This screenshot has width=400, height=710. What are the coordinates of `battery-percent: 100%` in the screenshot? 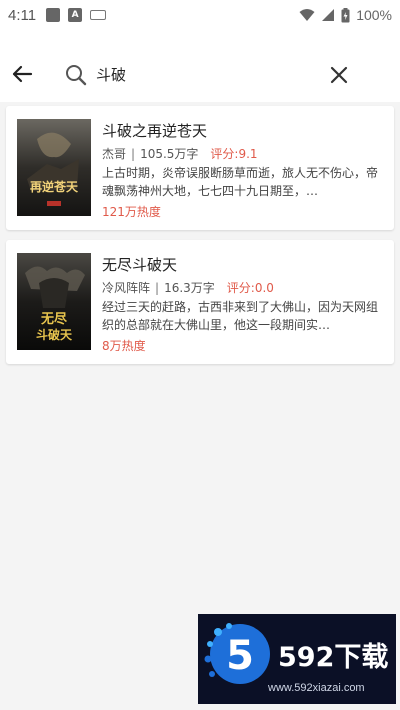 It's located at (374, 15).